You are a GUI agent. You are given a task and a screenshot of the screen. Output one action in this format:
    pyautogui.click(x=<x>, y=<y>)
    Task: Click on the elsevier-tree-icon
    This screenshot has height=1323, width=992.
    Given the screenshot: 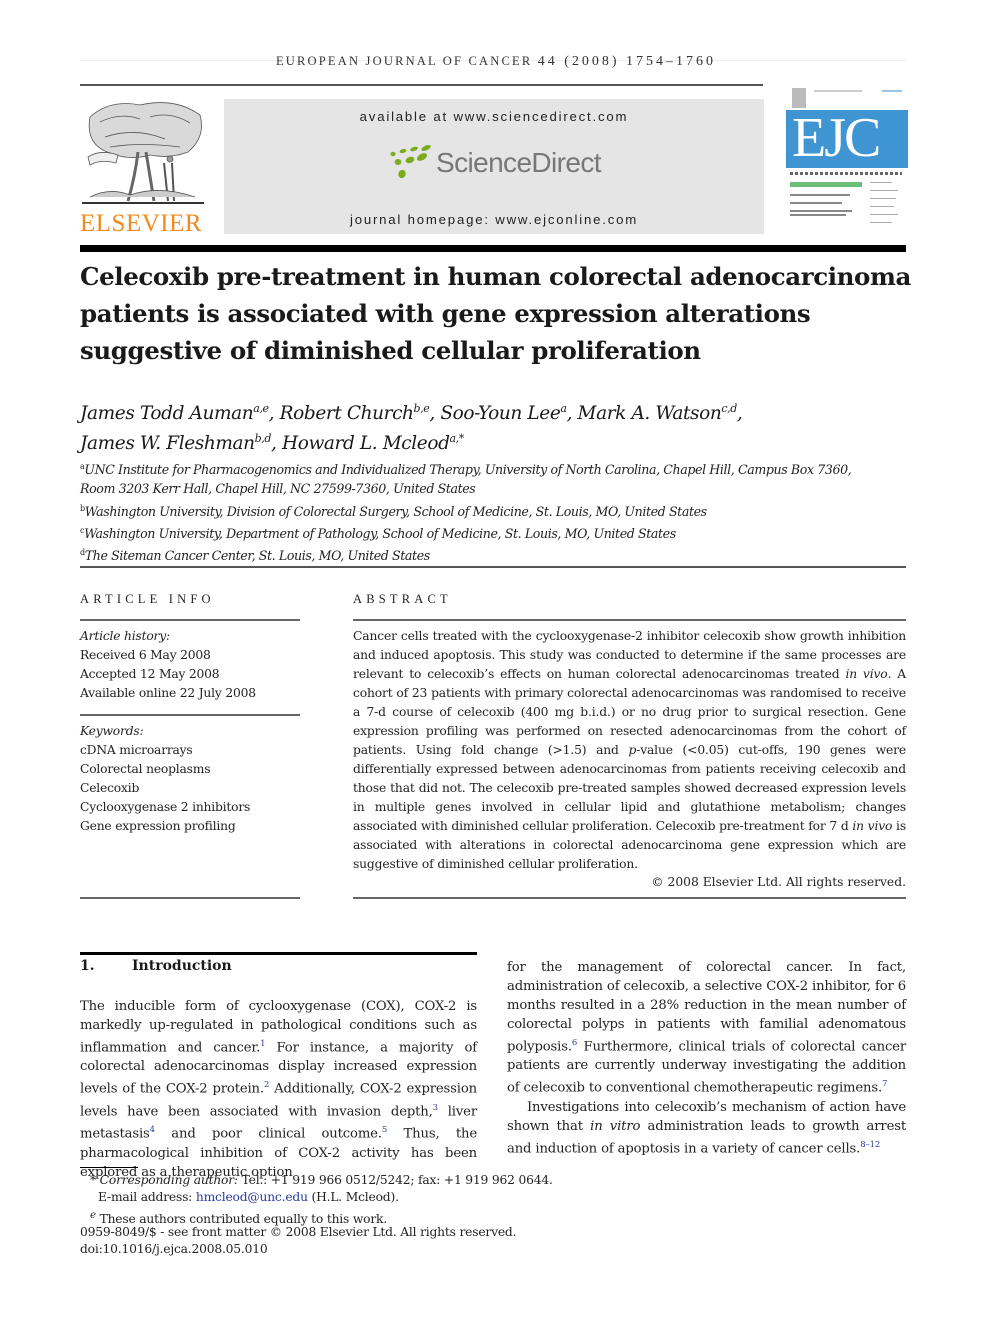 What is the action you would take?
    pyautogui.click(x=143, y=153)
    